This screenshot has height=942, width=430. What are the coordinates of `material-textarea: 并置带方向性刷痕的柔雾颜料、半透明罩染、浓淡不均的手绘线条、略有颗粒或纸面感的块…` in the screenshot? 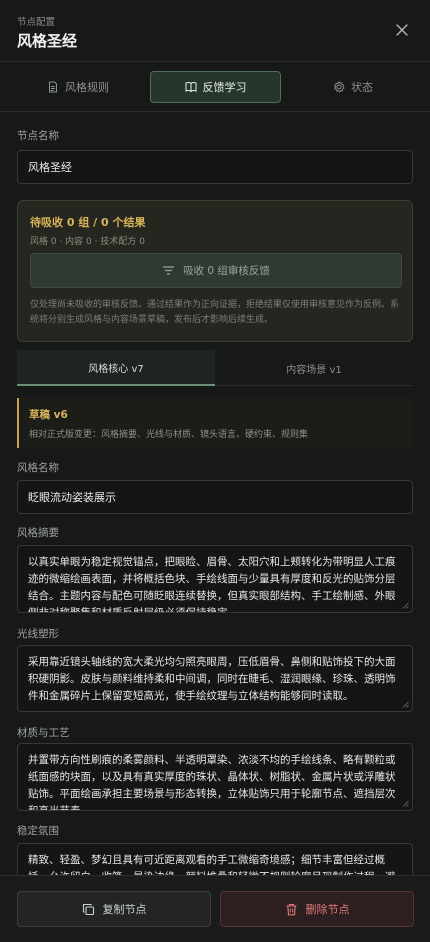 It's located at (215, 777).